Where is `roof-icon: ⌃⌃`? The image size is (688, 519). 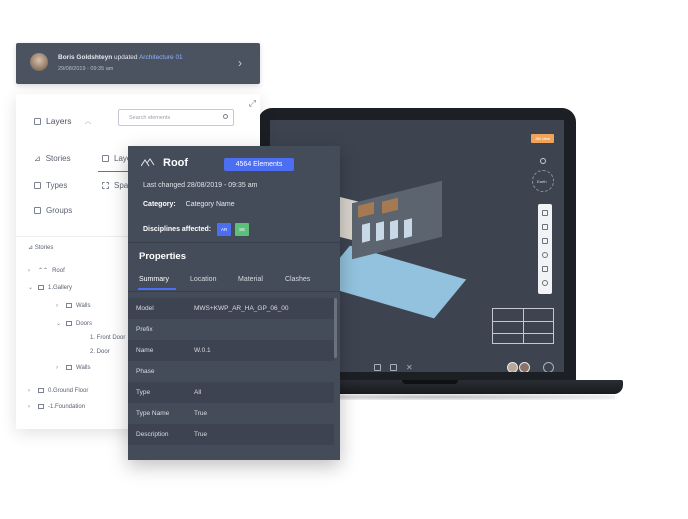
roof-icon: ⌃⌃ is located at coordinates (43, 271).